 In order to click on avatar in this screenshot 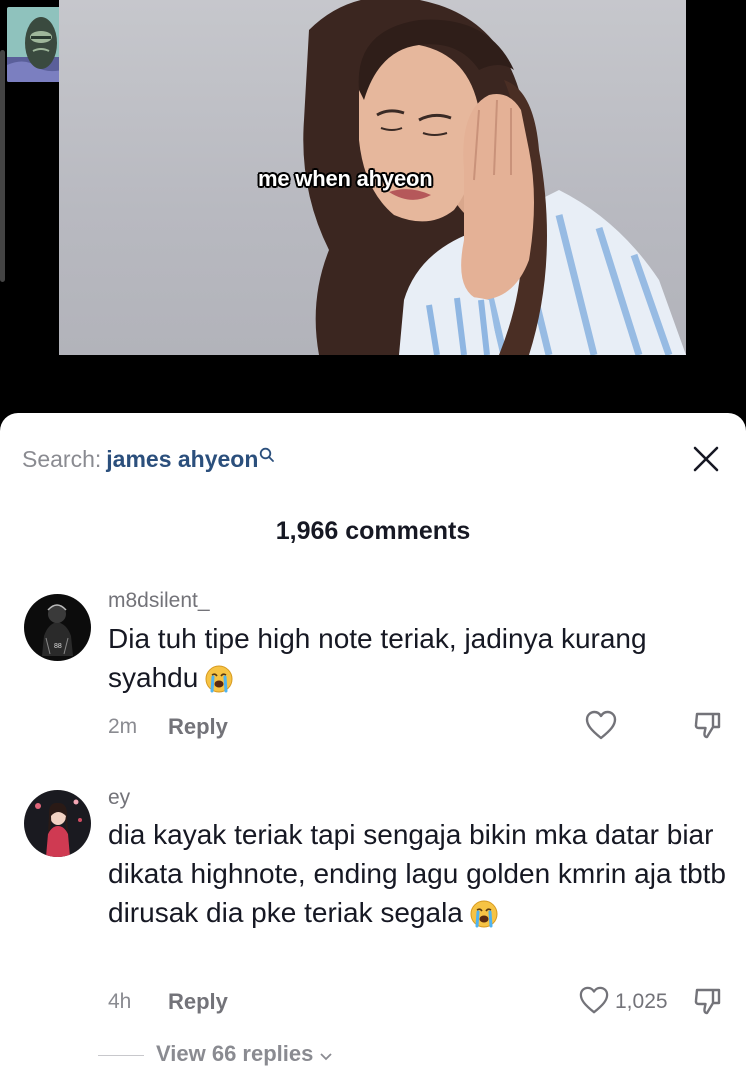, I will do `click(57, 823)`.